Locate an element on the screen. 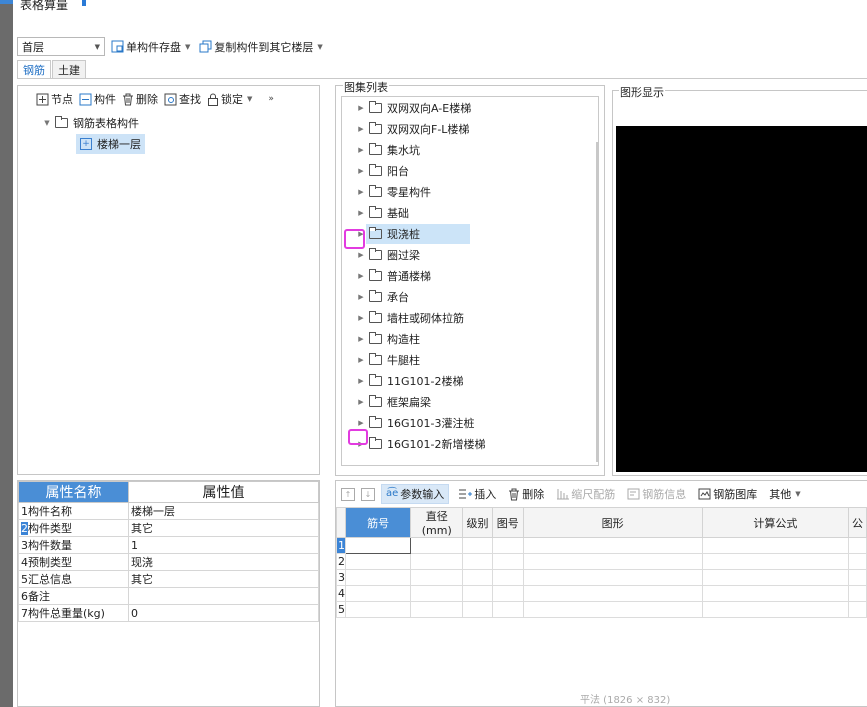  move-down-icon: ↓ is located at coordinates (368, 494).